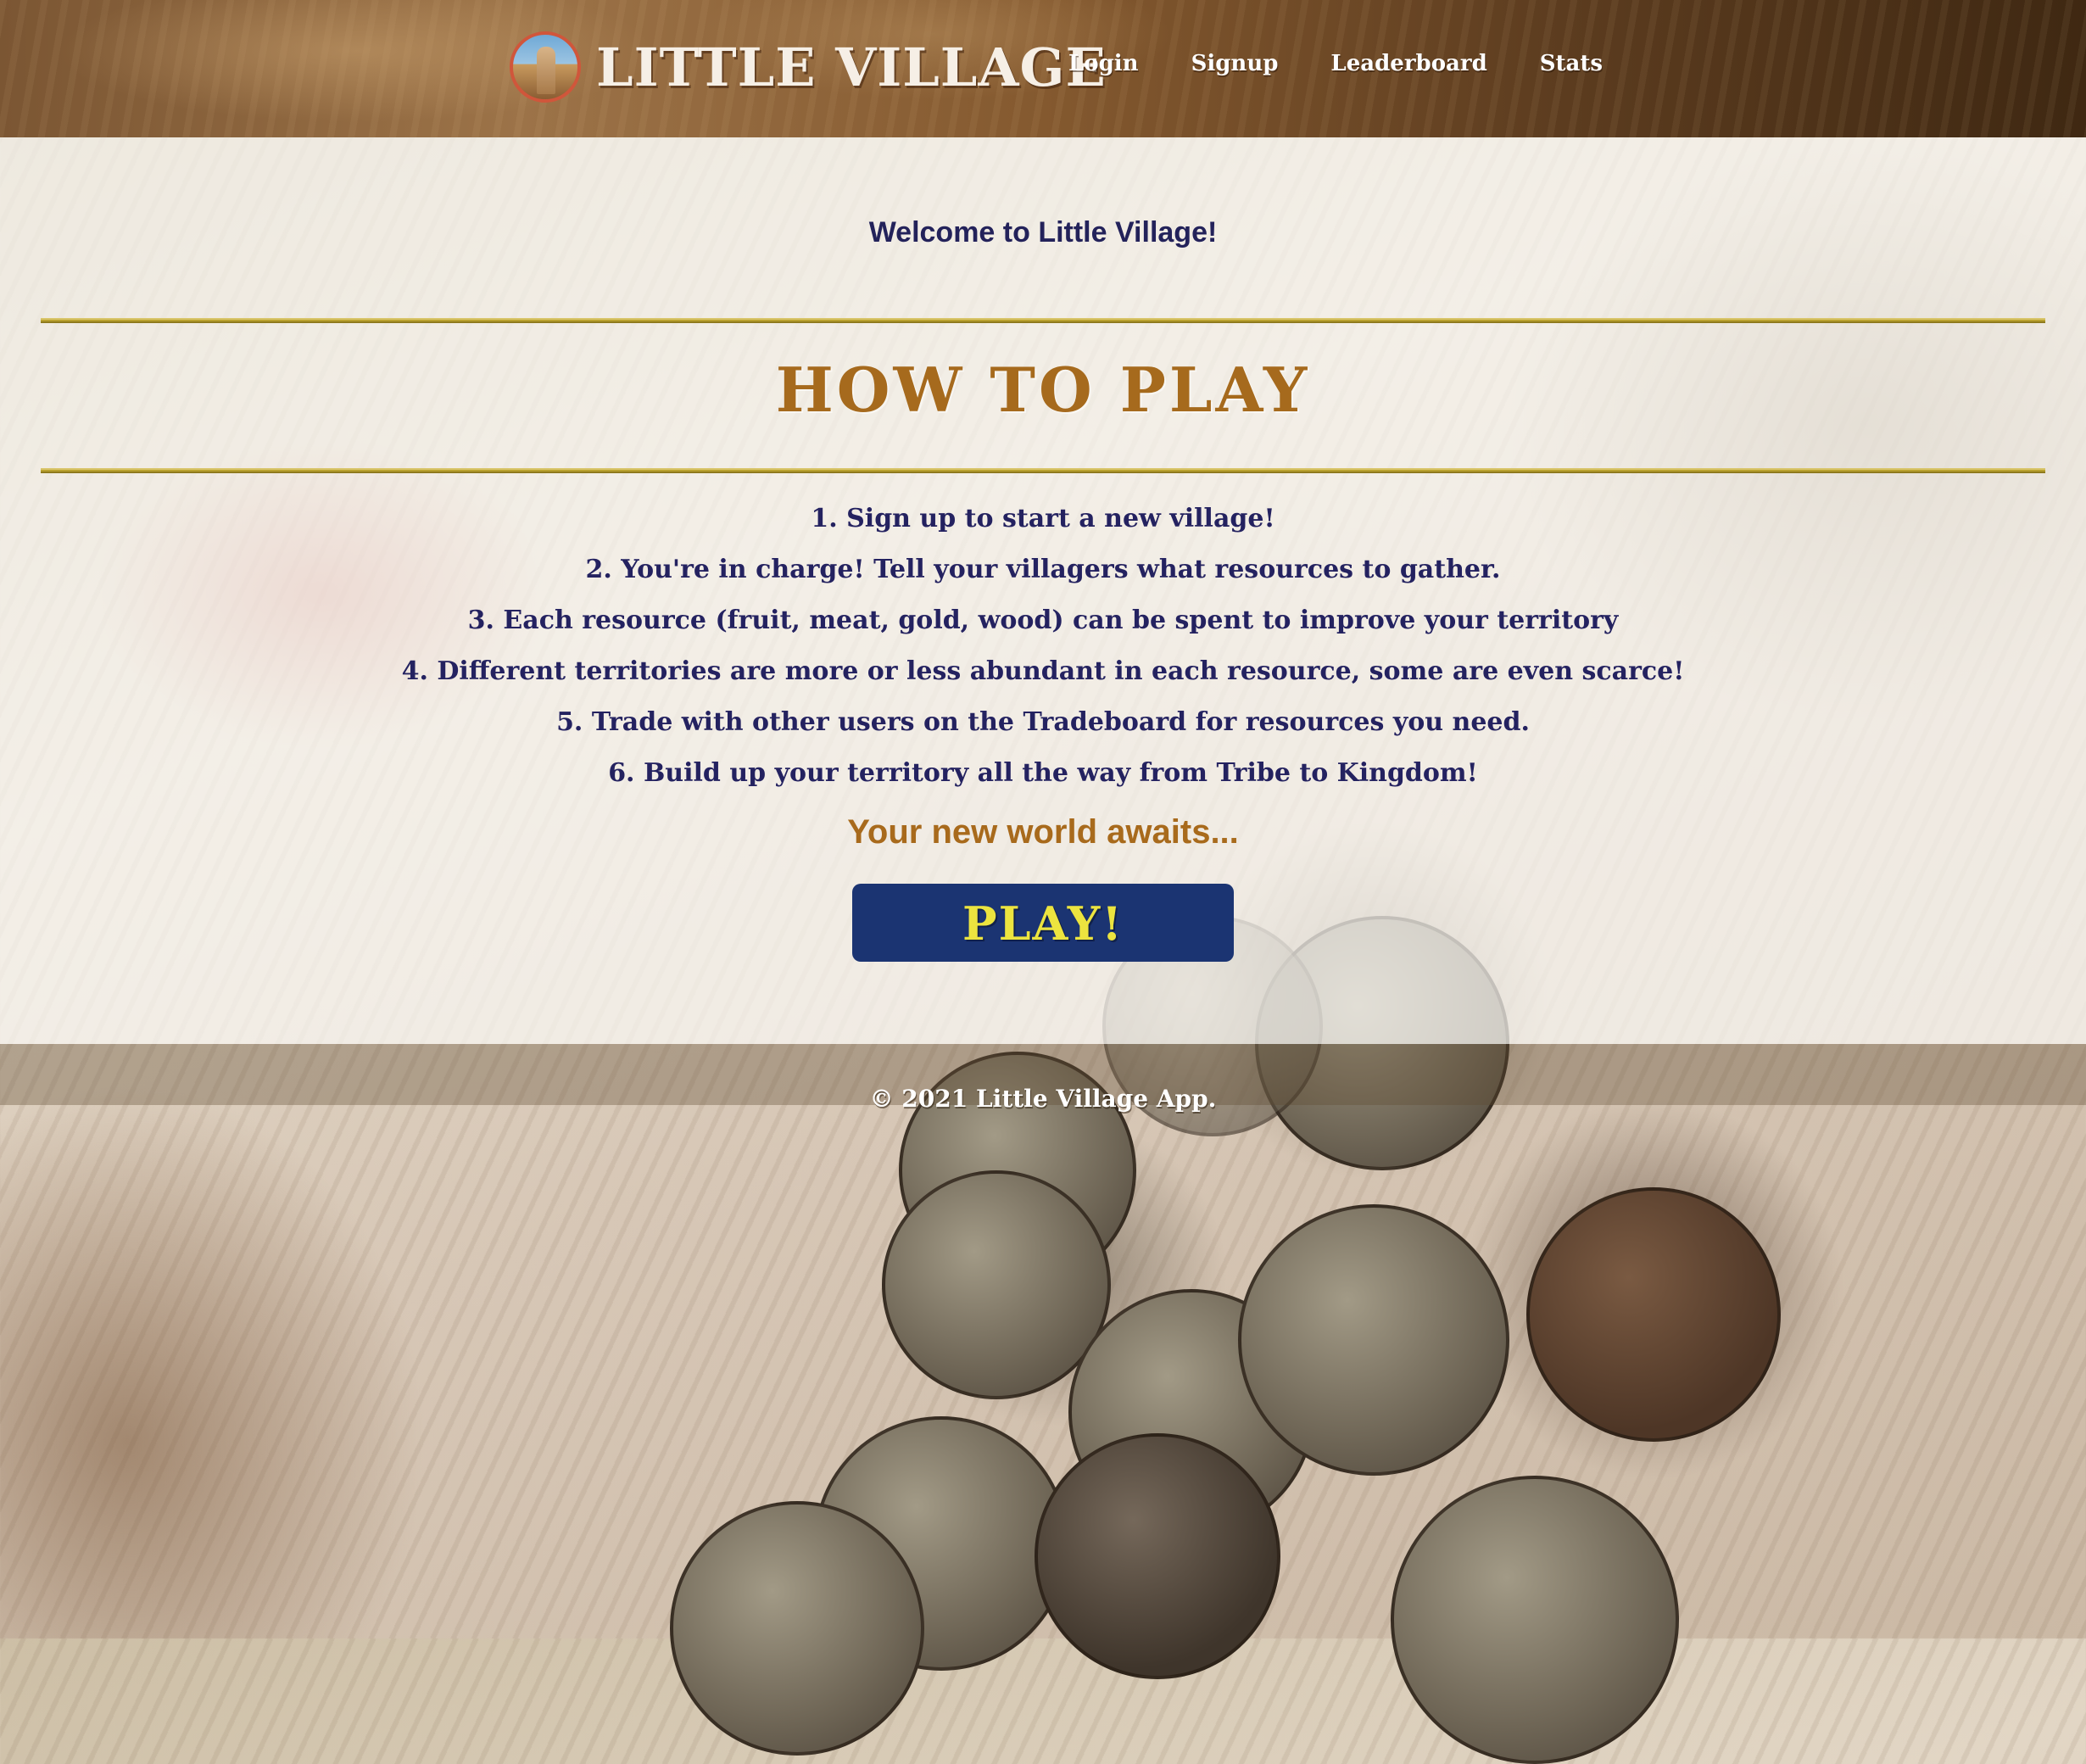 The width and height of the screenshot is (2086, 1764). I want to click on how-to-play-heading: HOW TO PLAY, so click(1043, 390).